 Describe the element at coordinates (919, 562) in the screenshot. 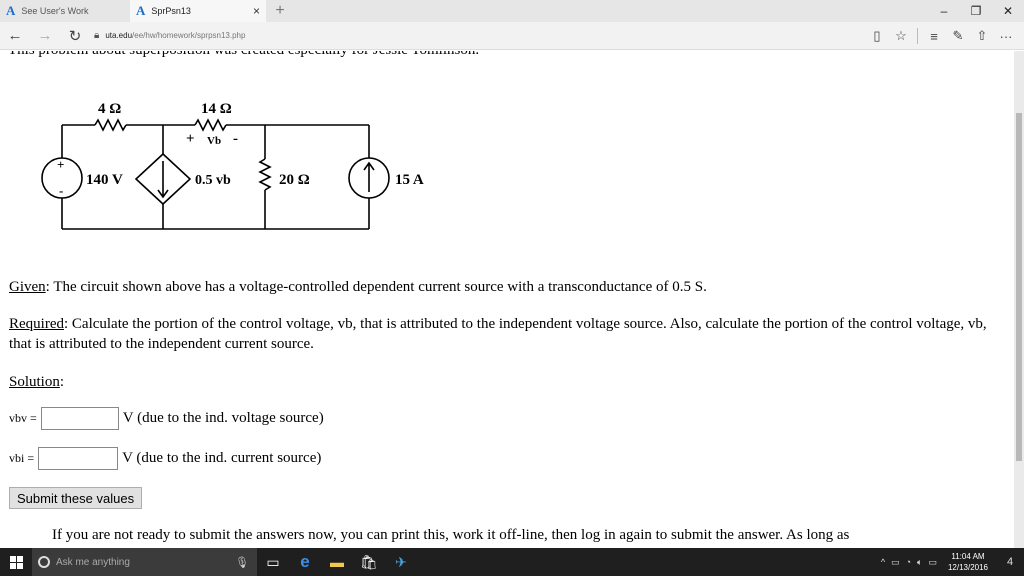

I see `volume-icon: 🔈︎` at that location.